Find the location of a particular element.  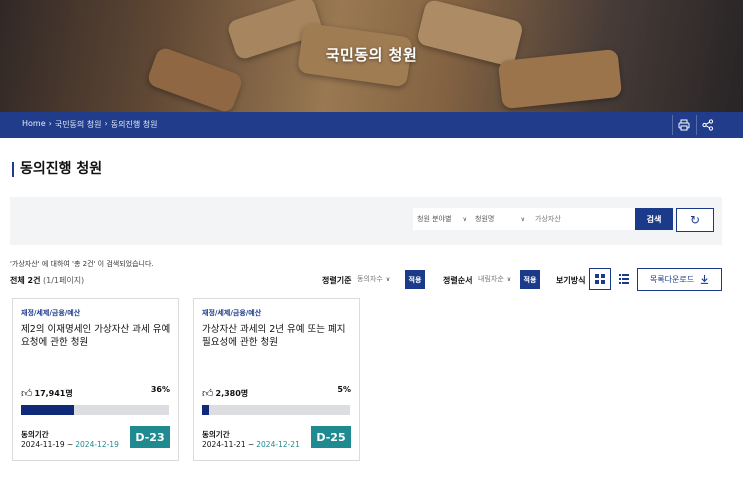

sort-basis-label: 정렬기준 is located at coordinates (337, 280).